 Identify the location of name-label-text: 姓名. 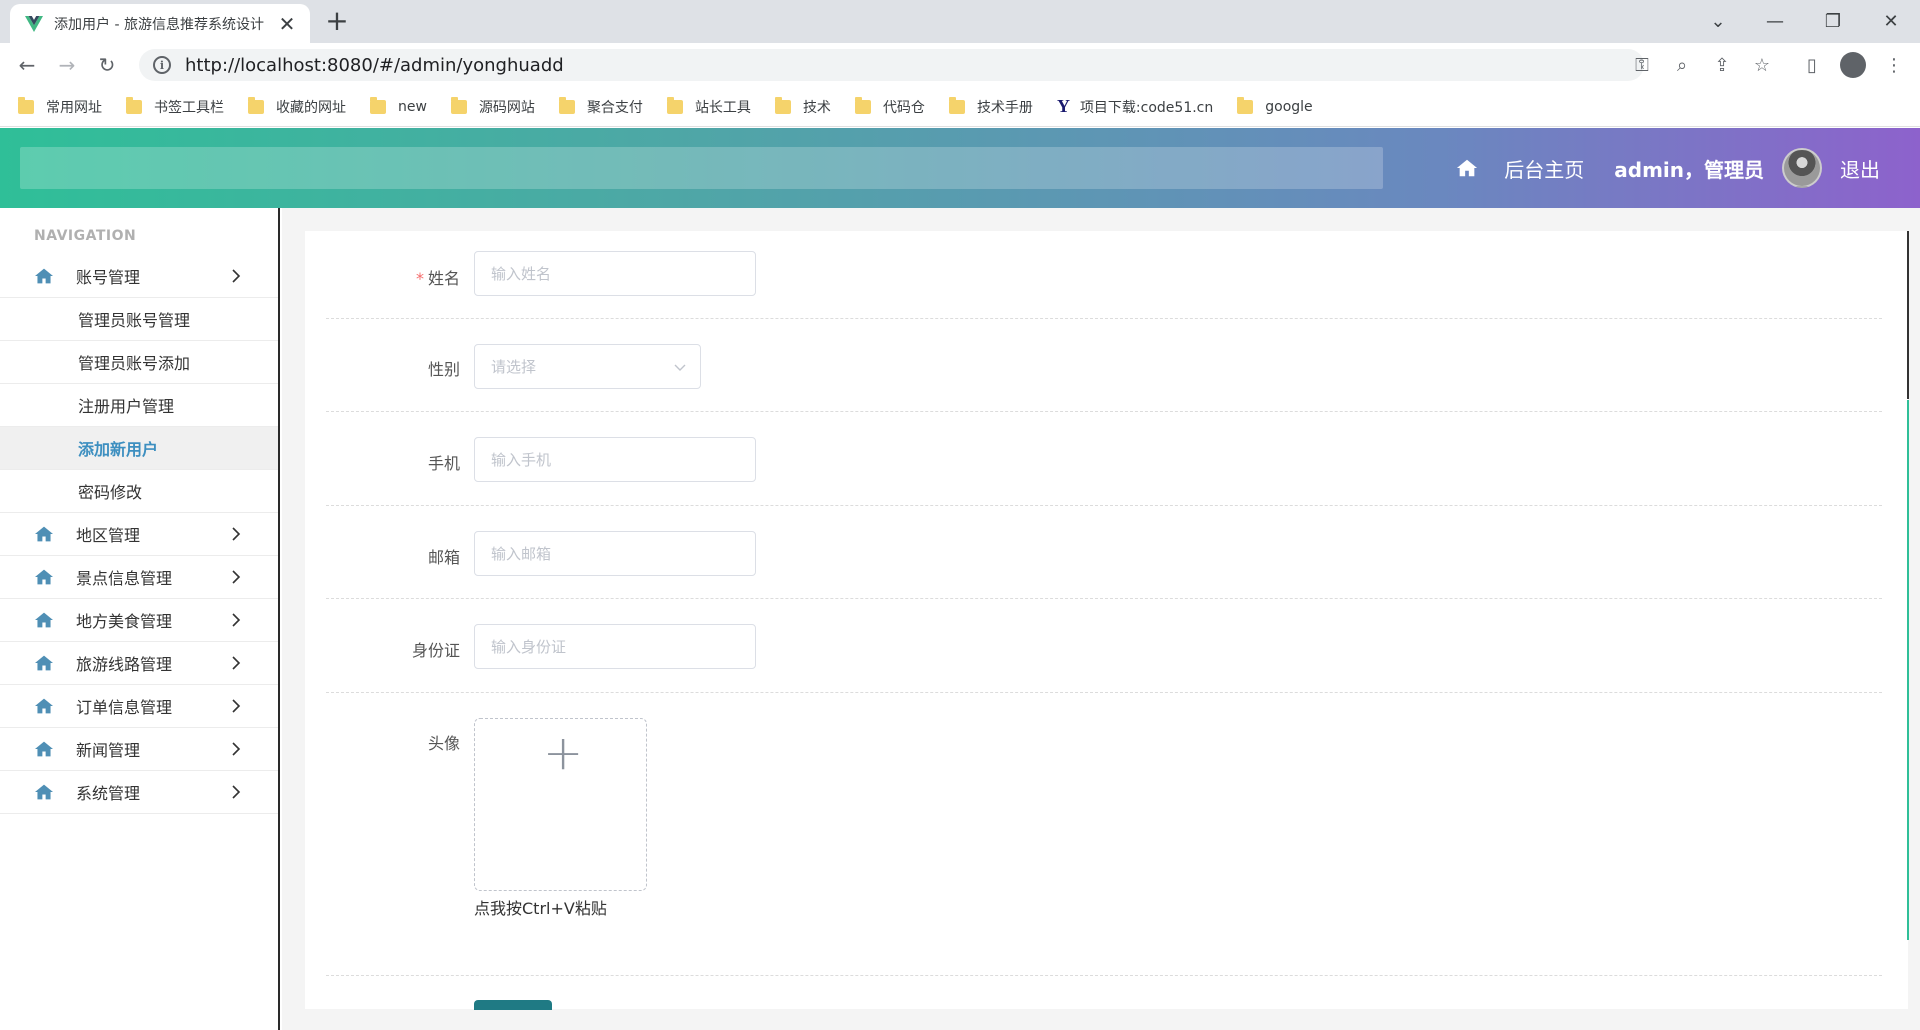
(443, 278).